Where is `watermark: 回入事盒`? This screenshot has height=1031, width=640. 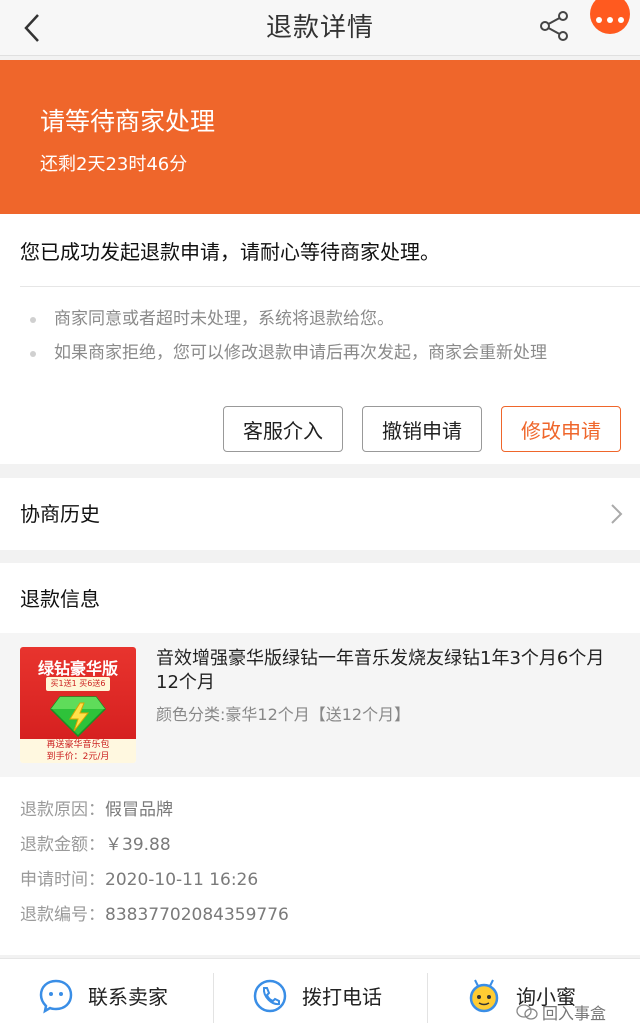 watermark: 回入事盒 is located at coordinates (561, 1012).